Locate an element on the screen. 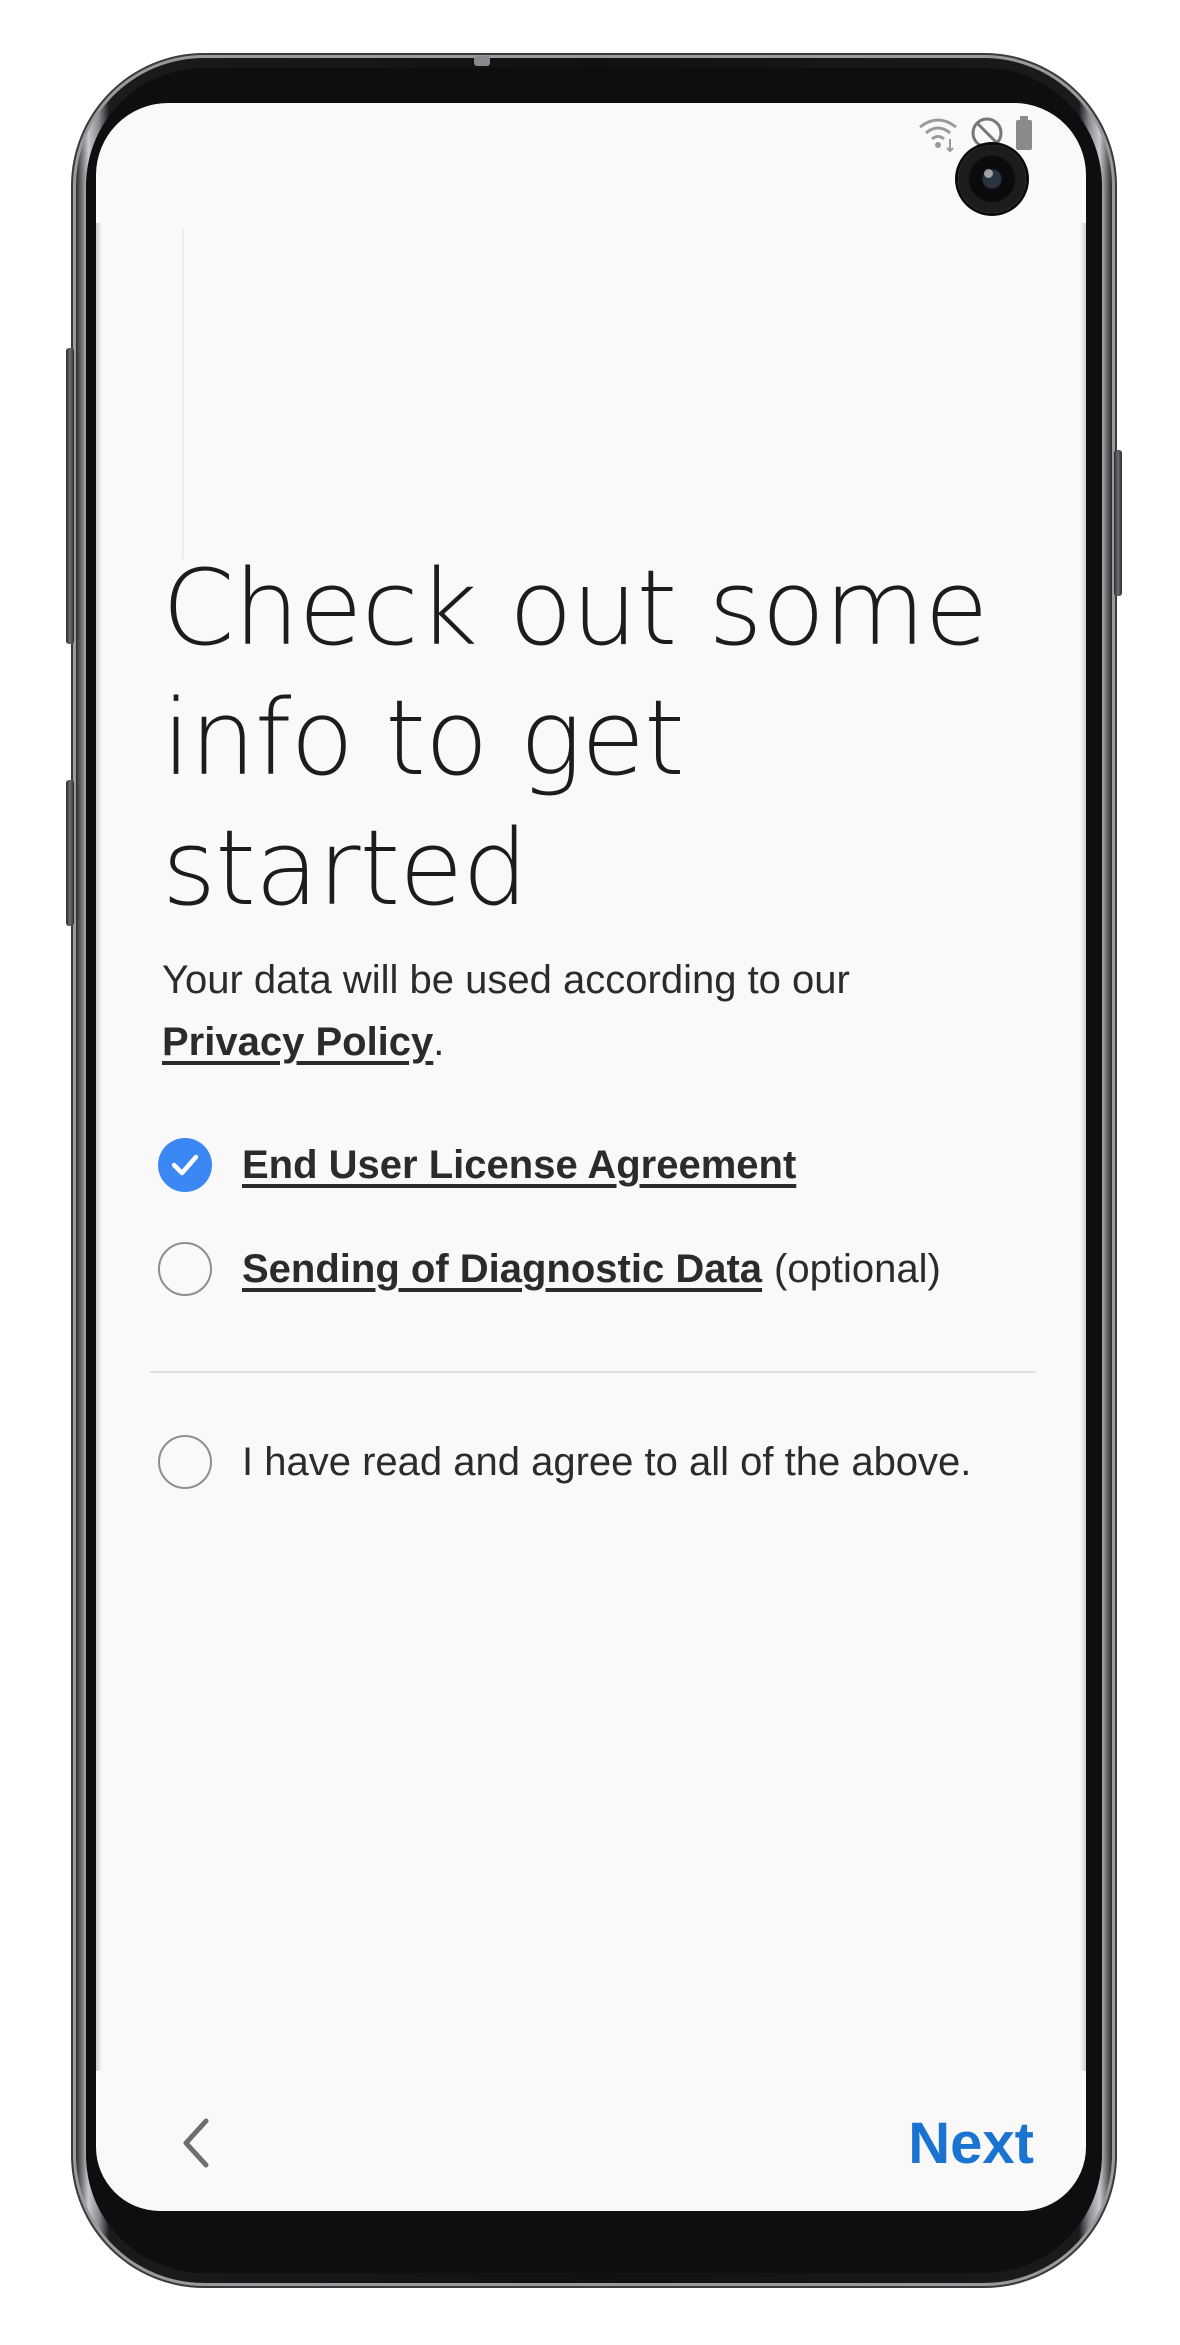 This screenshot has height=2345, width=1180. chevron-left-icon is located at coordinates (196, 2143).